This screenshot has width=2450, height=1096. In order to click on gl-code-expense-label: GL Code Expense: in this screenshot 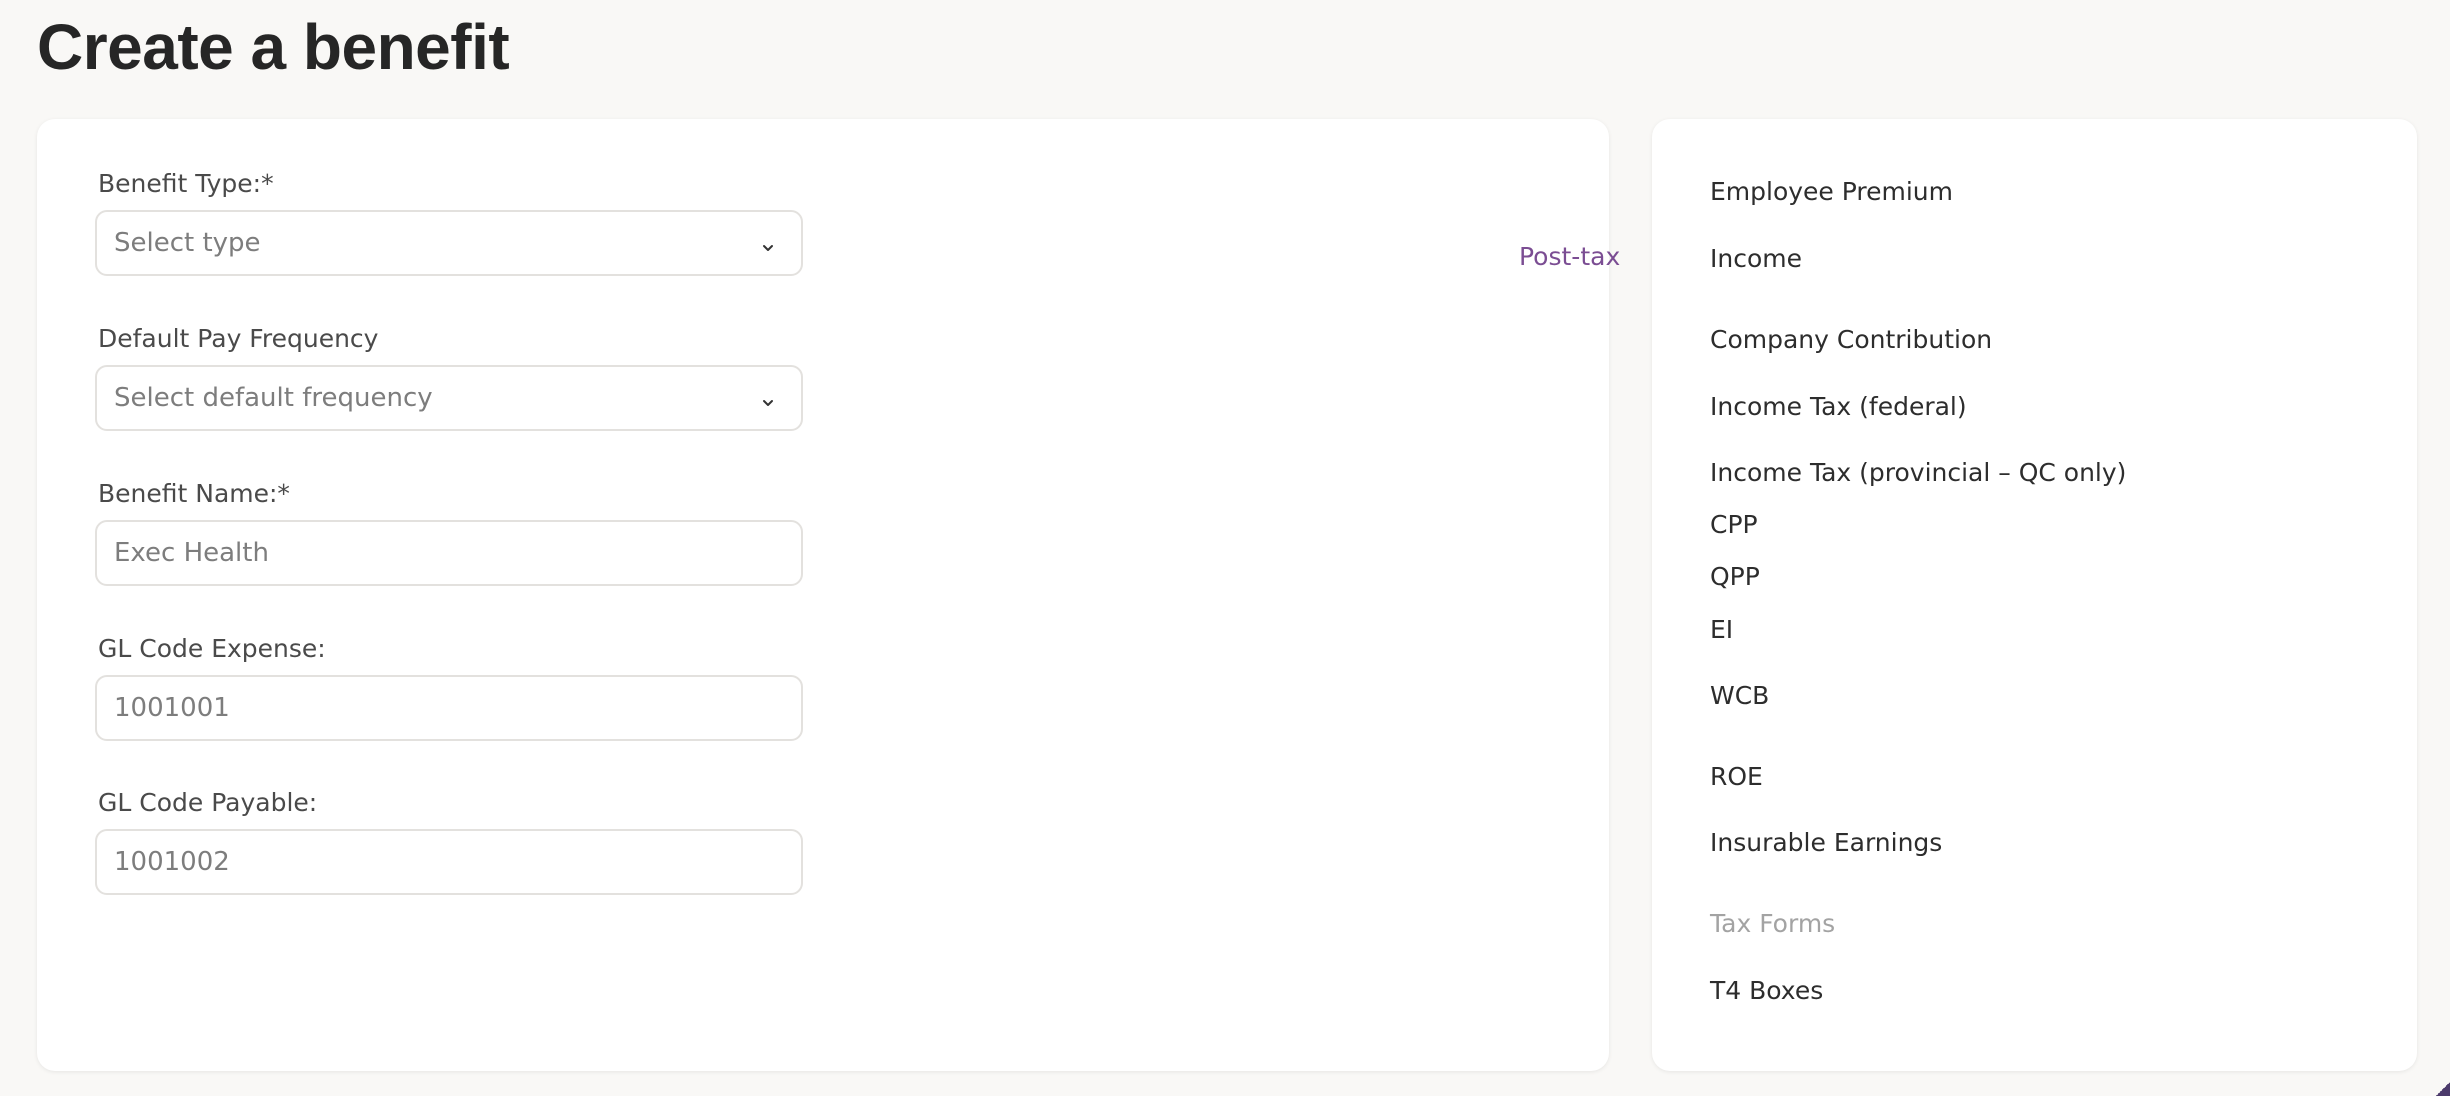, I will do `click(212, 648)`.